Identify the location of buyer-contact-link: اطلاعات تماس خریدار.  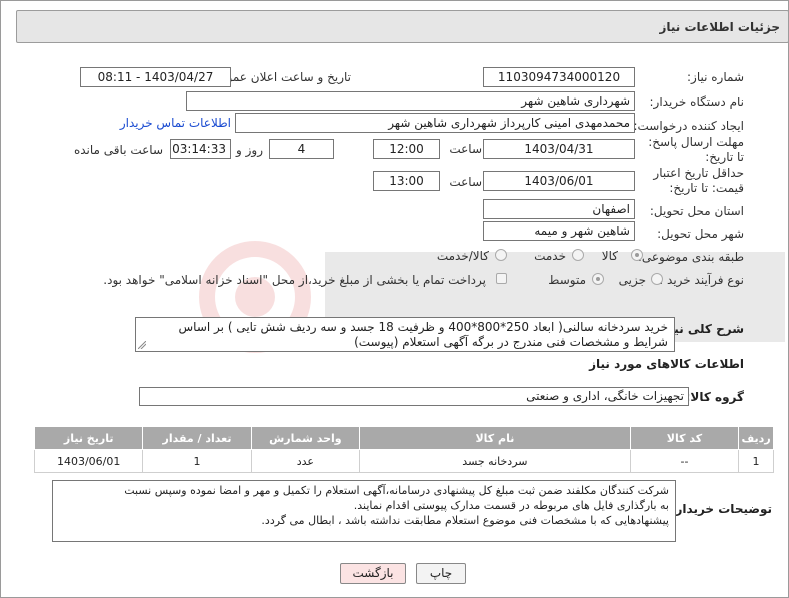
(175, 123).